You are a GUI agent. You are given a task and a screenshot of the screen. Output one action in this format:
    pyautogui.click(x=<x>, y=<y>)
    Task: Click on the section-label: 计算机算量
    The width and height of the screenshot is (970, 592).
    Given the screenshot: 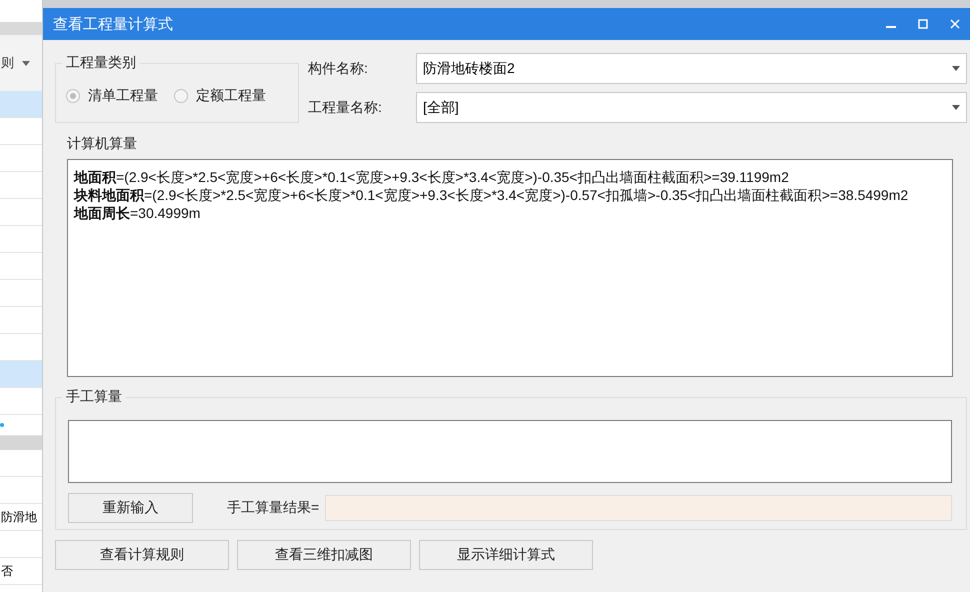 What is the action you would take?
    pyautogui.click(x=102, y=144)
    